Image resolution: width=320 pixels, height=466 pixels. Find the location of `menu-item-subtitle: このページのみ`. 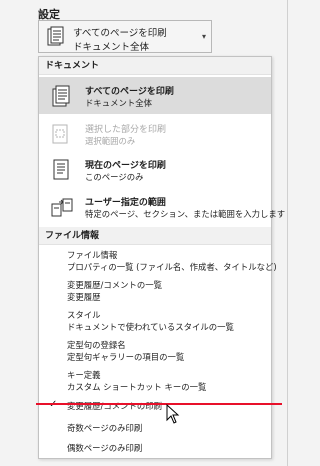

menu-item-subtitle: このページのみ is located at coordinates (114, 177).